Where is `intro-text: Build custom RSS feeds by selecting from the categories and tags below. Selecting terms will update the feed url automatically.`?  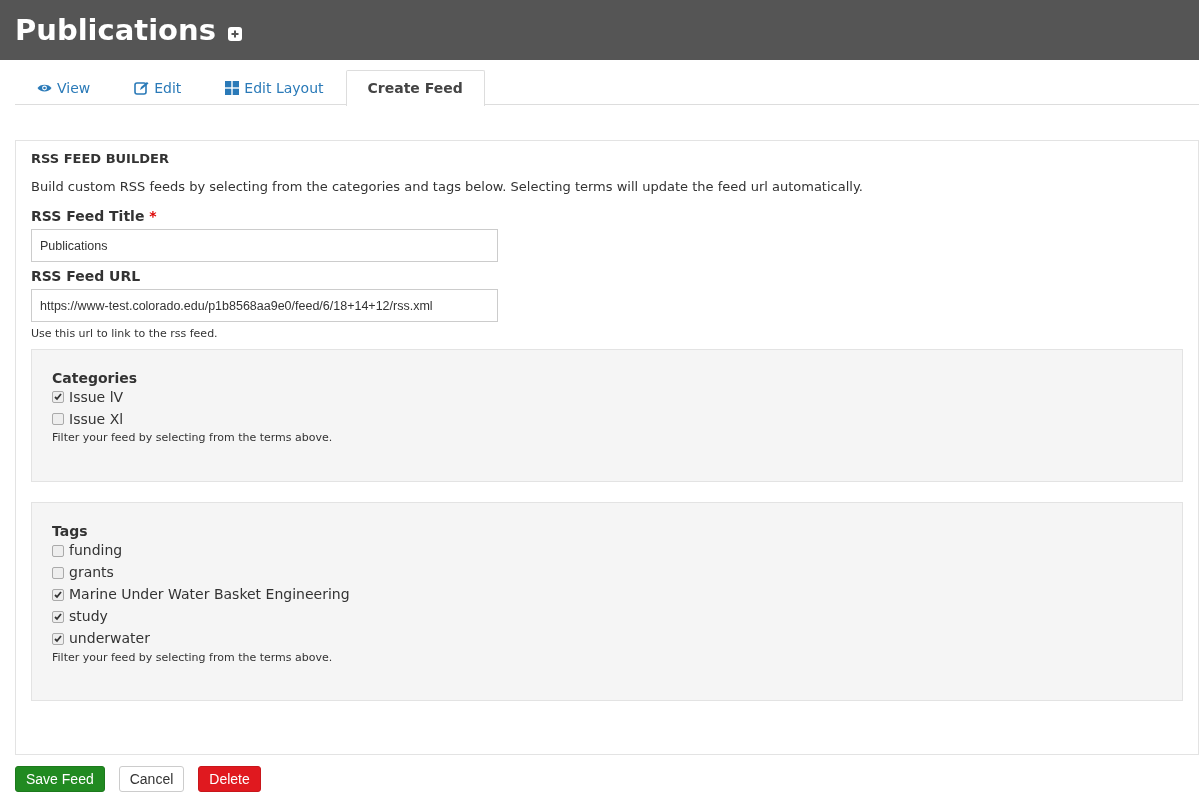
intro-text: Build custom RSS feeds by selecting from the categories and tags below. Selecting terms will update the feed url automatically. is located at coordinates (447, 186).